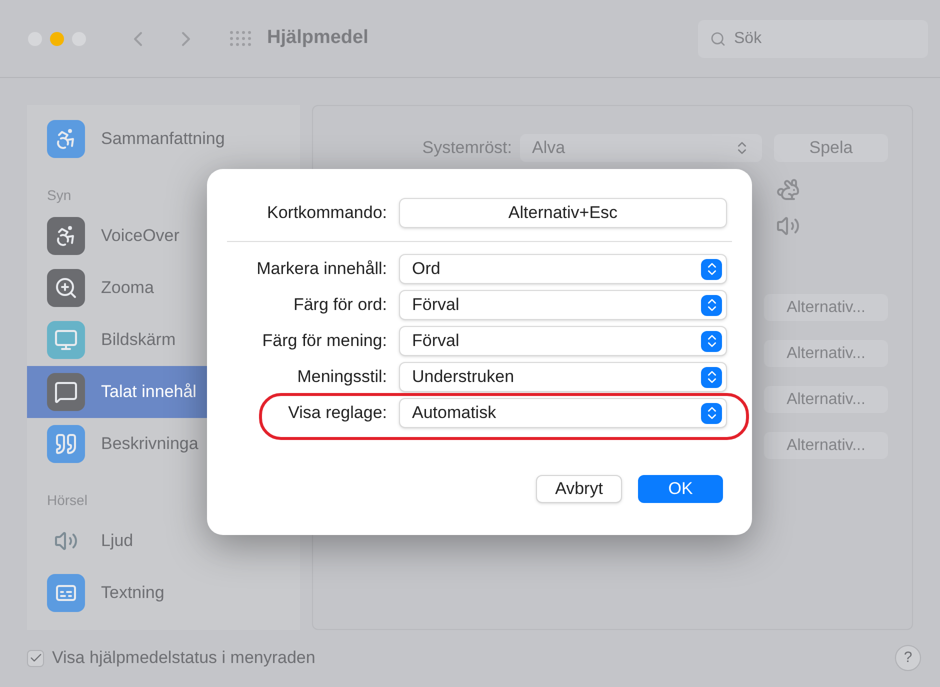  What do you see at coordinates (163, 139) in the screenshot?
I see `sidebar-item: Sammanfattning` at bounding box center [163, 139].